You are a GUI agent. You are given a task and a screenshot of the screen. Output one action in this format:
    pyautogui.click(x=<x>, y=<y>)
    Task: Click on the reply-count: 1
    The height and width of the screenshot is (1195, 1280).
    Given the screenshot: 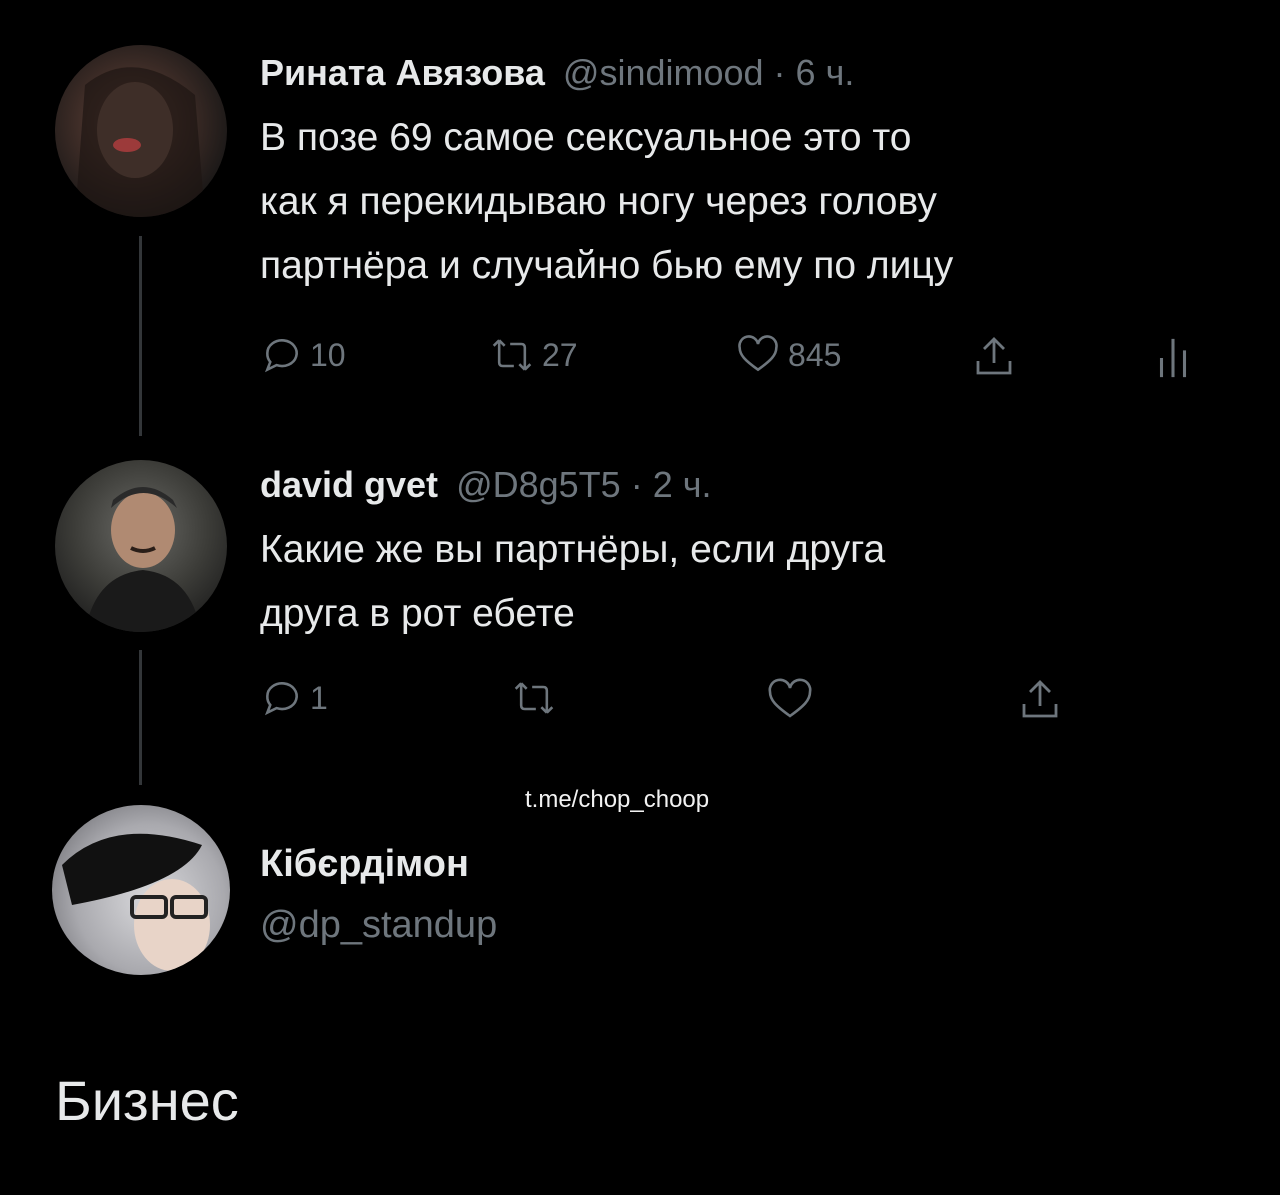 What is the action you would take?
    pyautogui.click(x=319, y=697)
    